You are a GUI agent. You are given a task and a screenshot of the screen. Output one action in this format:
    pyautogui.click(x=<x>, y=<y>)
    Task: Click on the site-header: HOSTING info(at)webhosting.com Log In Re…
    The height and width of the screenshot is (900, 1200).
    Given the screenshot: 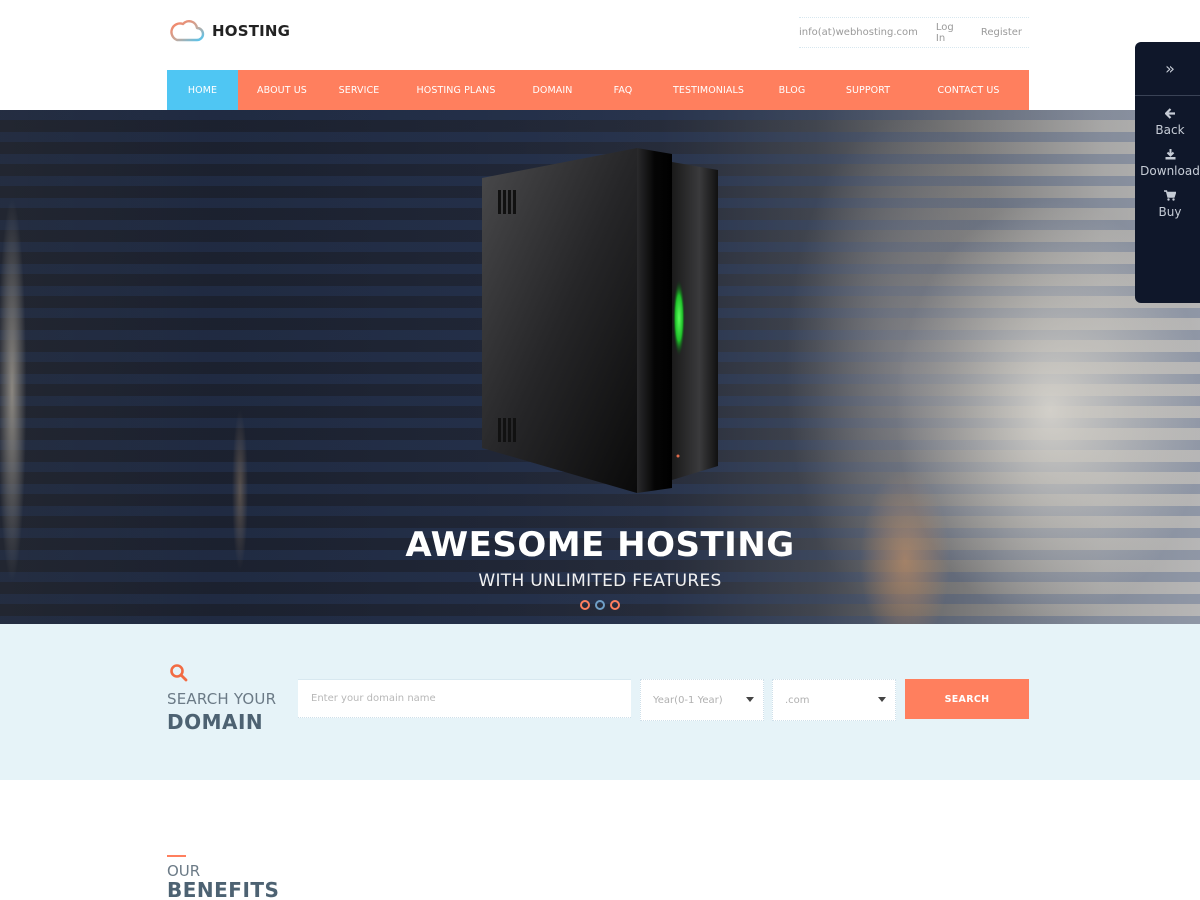 What is the action you would take?
    pyautogui.click(x=600, y=55)
    